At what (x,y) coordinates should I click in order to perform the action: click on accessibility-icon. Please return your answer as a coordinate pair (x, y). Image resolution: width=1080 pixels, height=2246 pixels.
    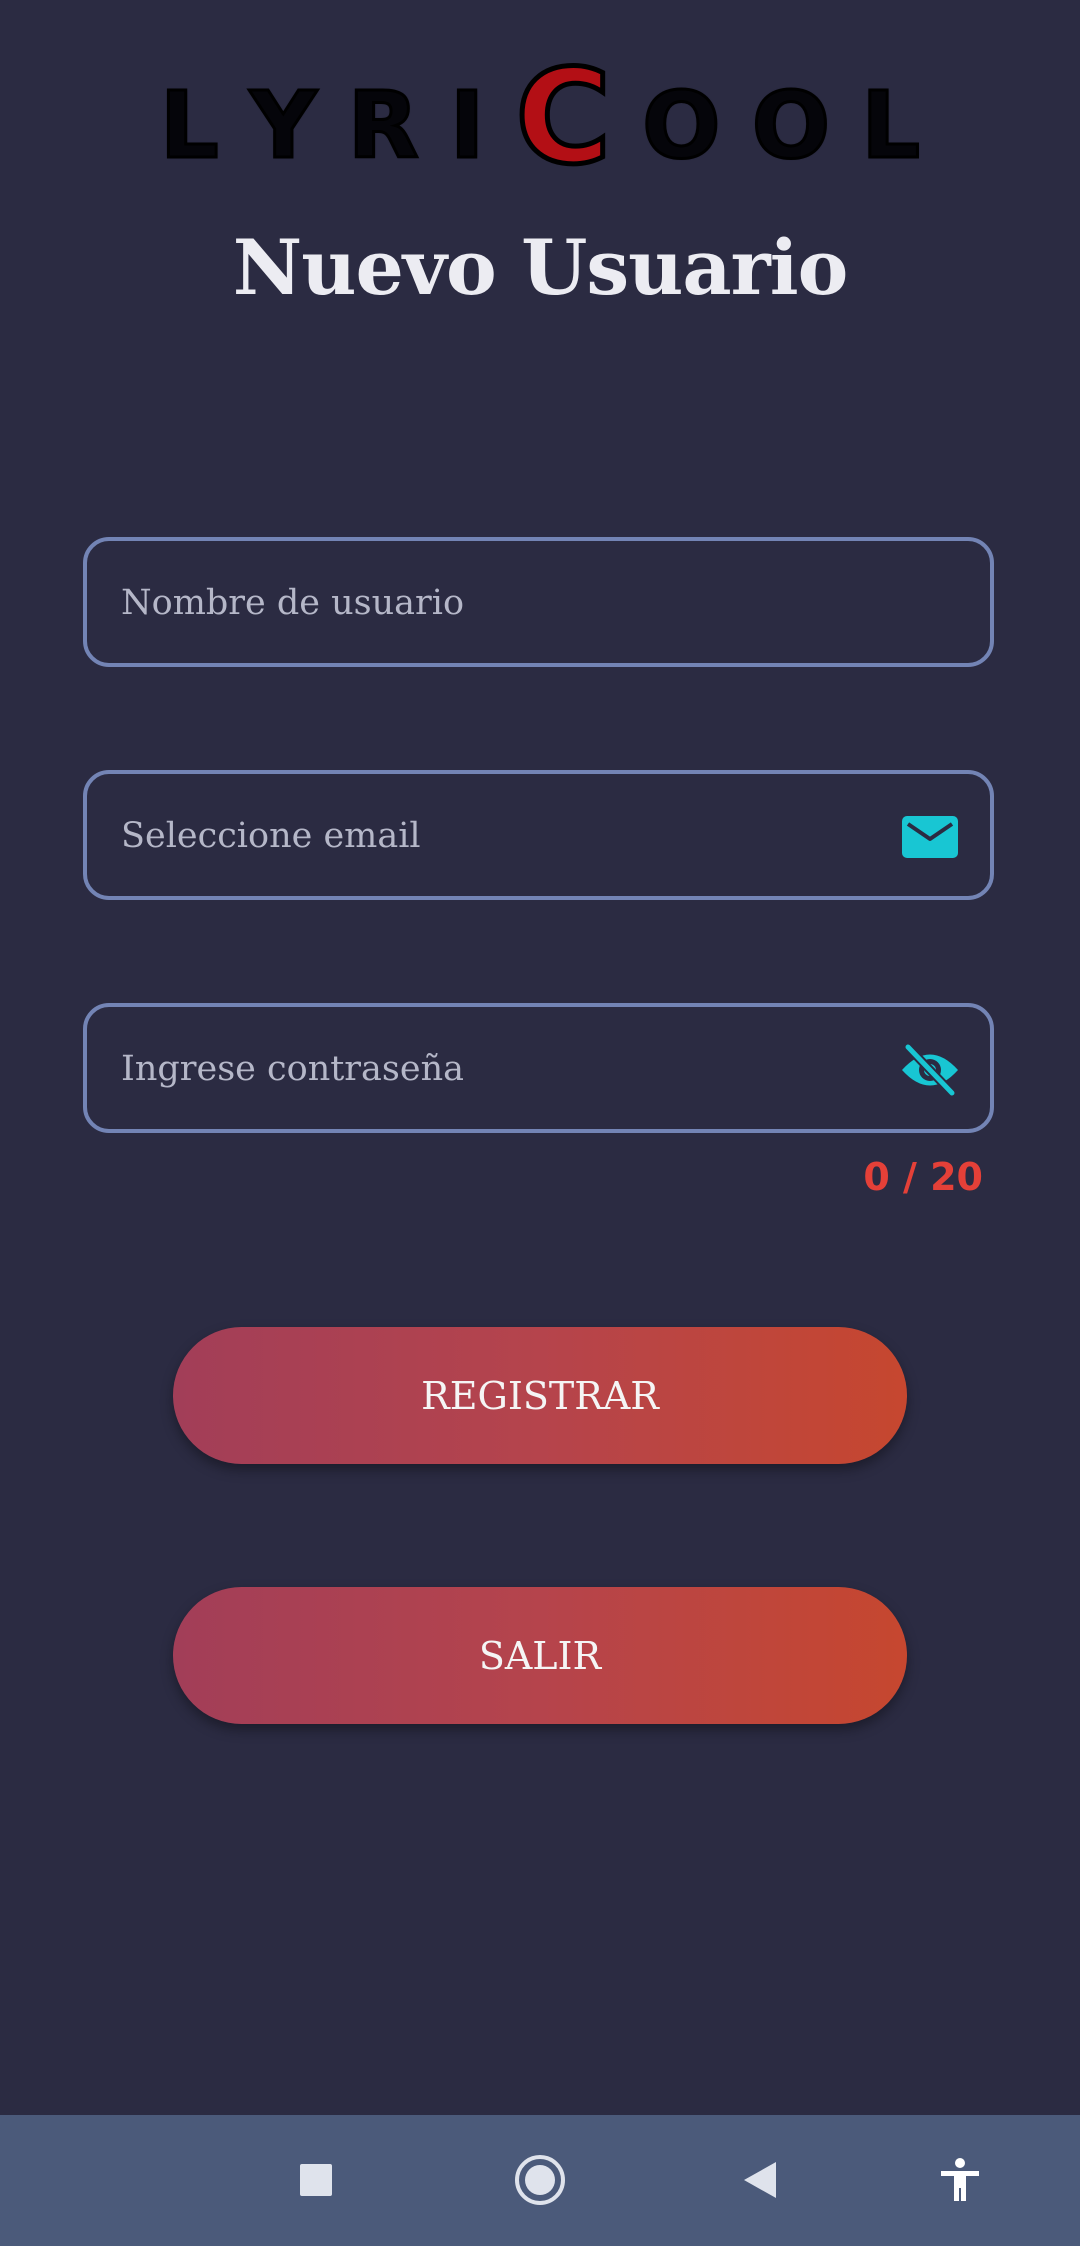
    Looking at the image, I should click on (960, 2180).